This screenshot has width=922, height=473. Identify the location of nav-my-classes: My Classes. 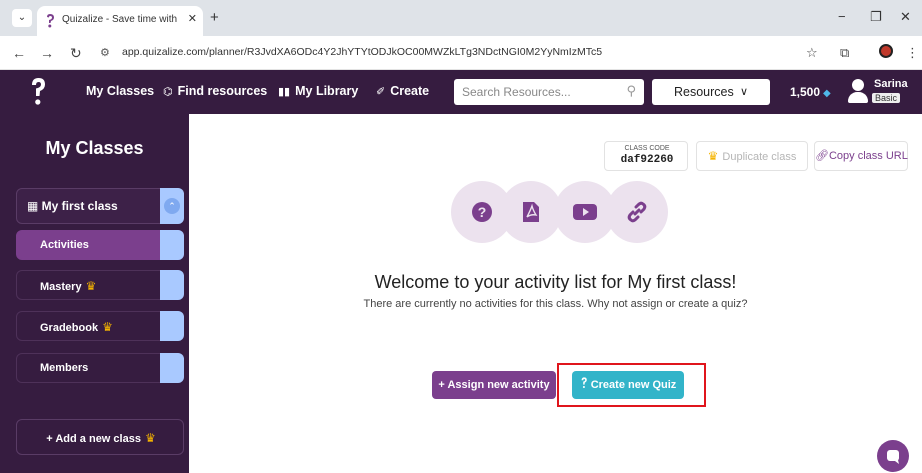
(120, 91).